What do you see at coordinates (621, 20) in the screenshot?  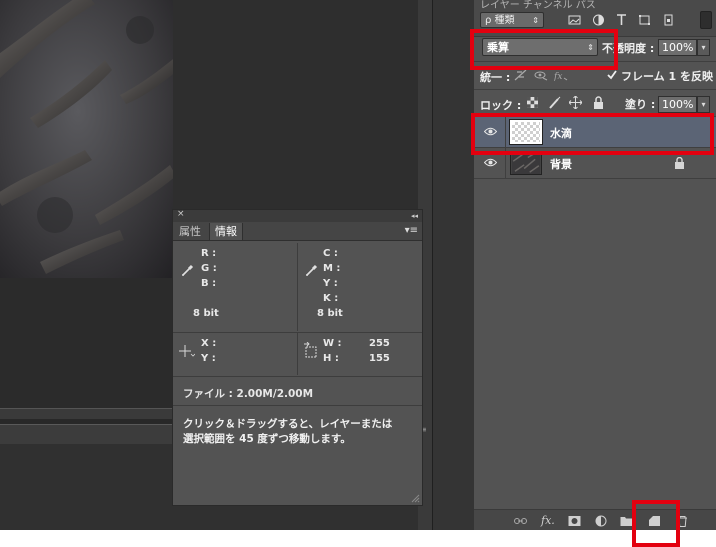 I see `type-filter-icon` at bounding box center [621, 20].